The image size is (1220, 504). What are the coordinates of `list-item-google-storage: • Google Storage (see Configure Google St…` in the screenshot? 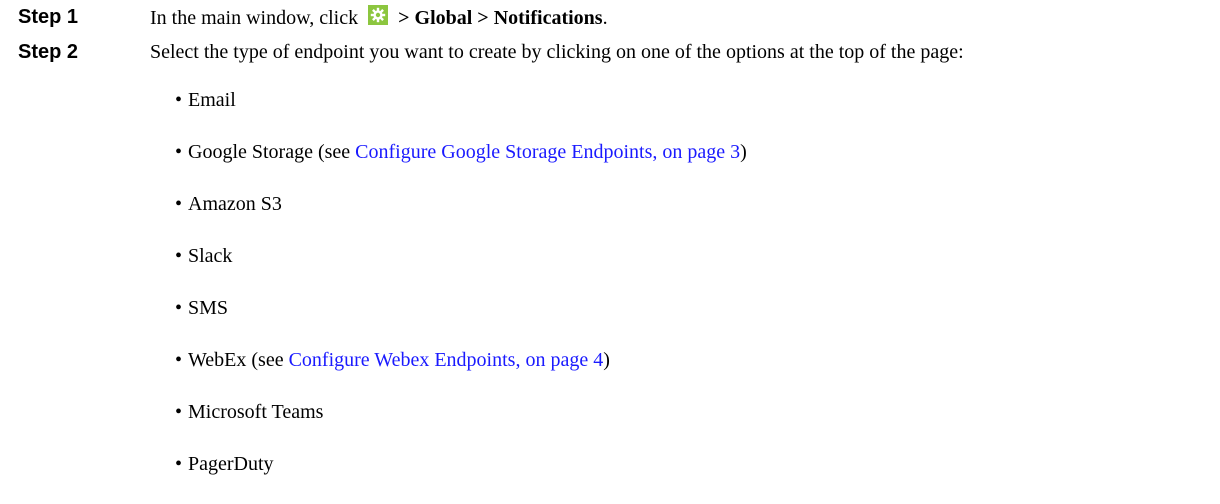 It's located at (461, 152).